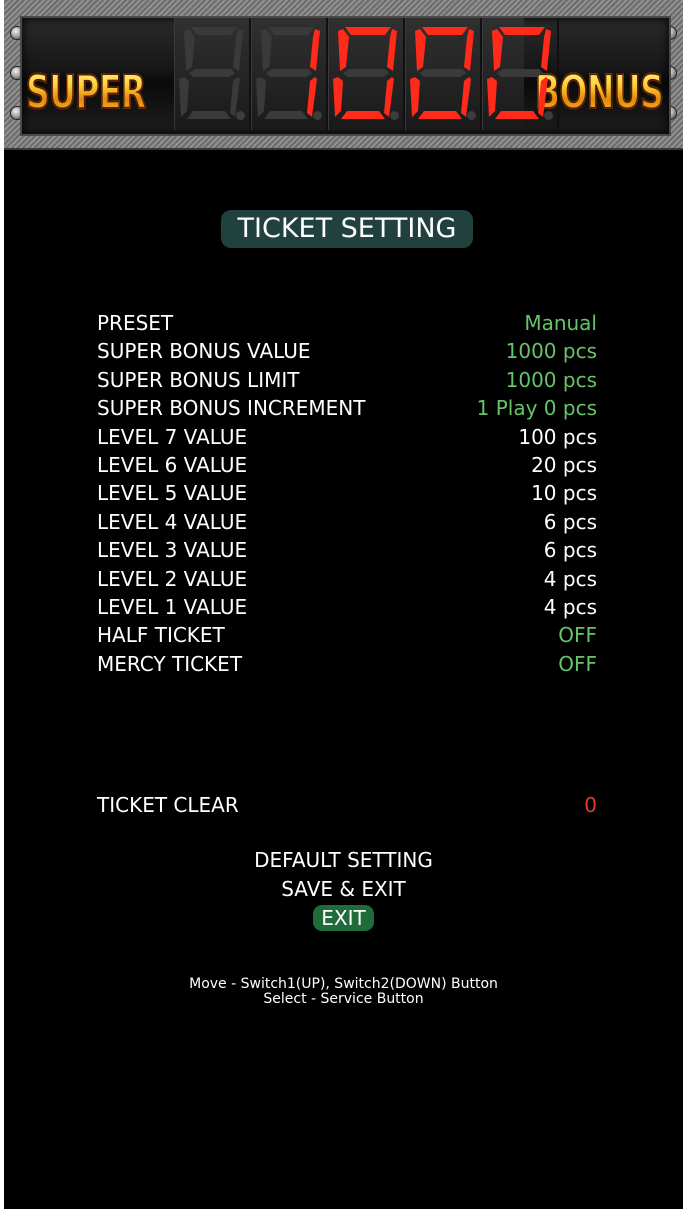  What do you see at coordinates (347, 607) in the screenshot?
I see `setting-row: LEVEL 1 VALUE 4 pcs` at bounding box center [347, 607].